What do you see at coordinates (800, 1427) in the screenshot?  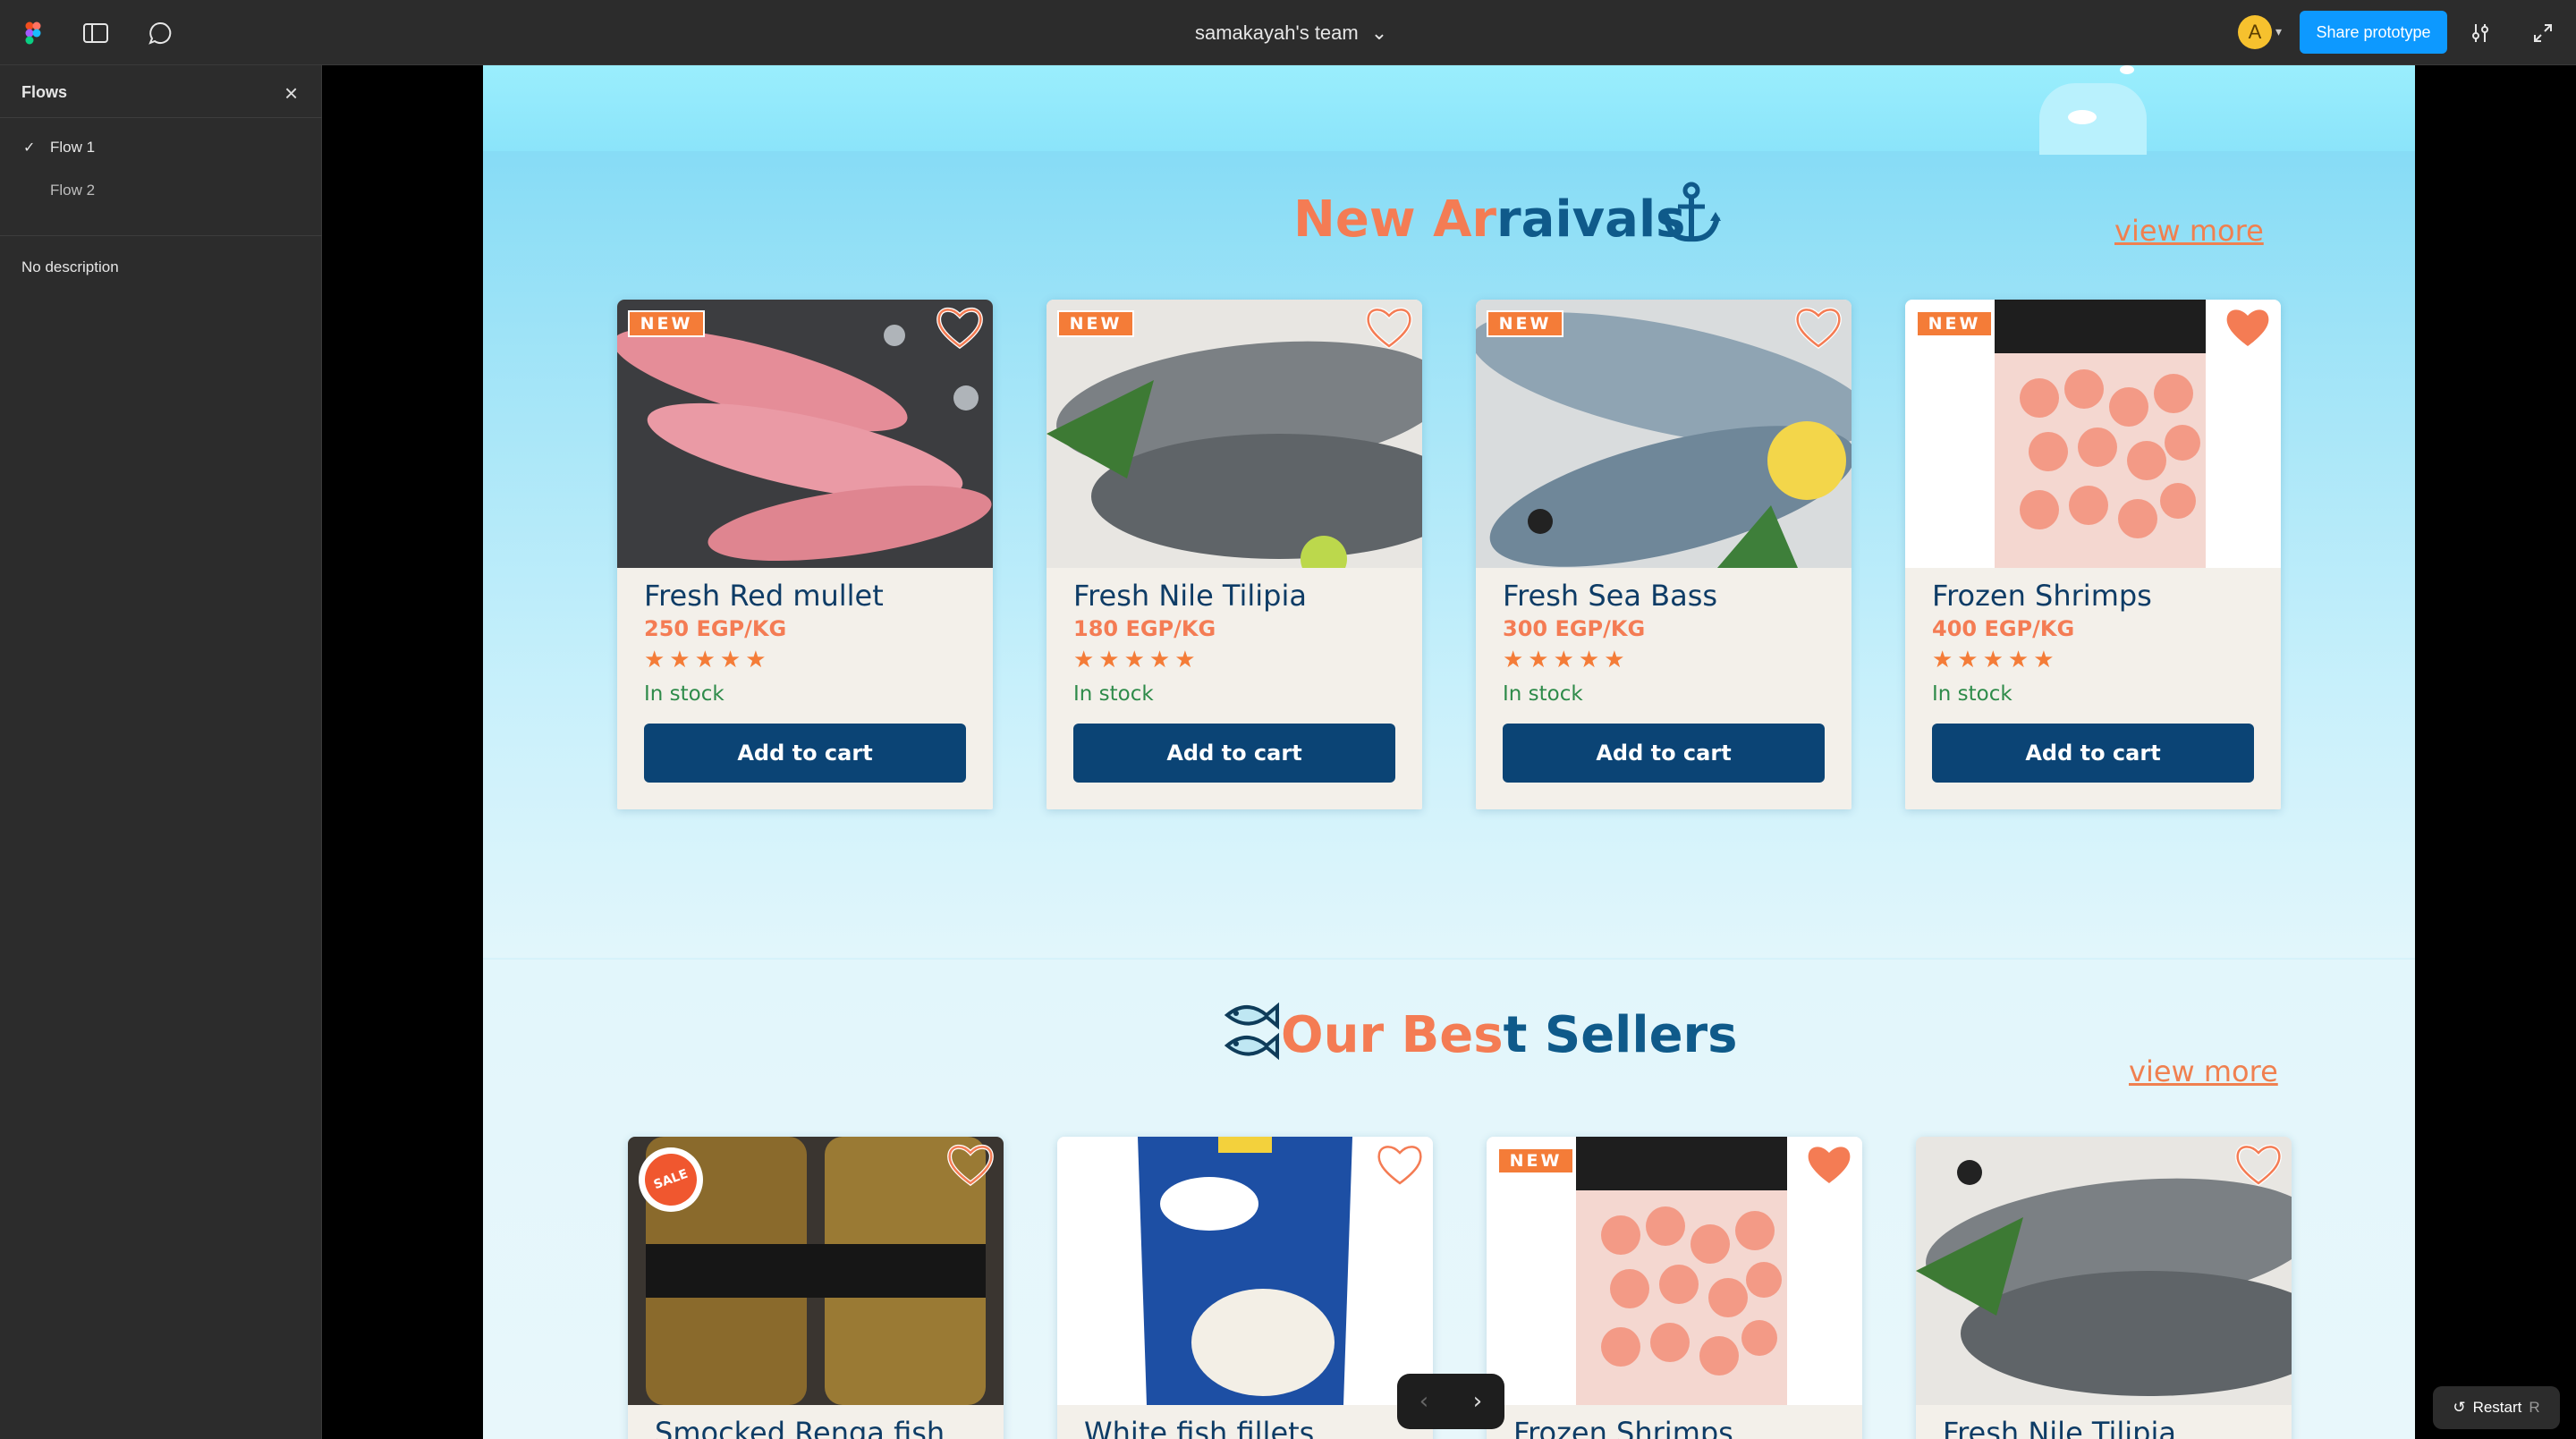 I see `product-name: Smocked Renga fish` at bounding box center [800, 1427].